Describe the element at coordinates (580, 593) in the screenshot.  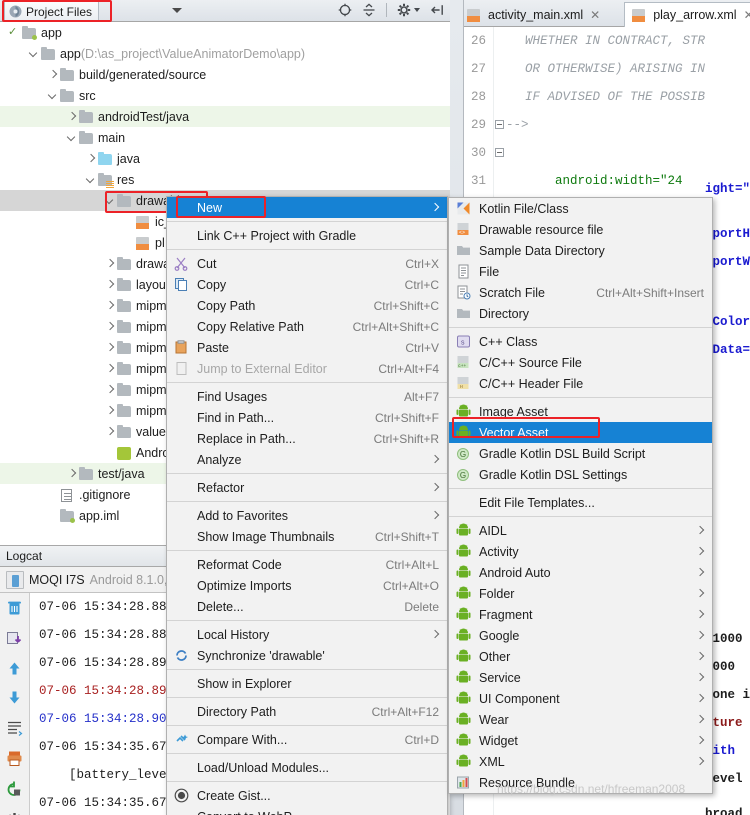
I see `menu-item-folder: Folder` at that location.